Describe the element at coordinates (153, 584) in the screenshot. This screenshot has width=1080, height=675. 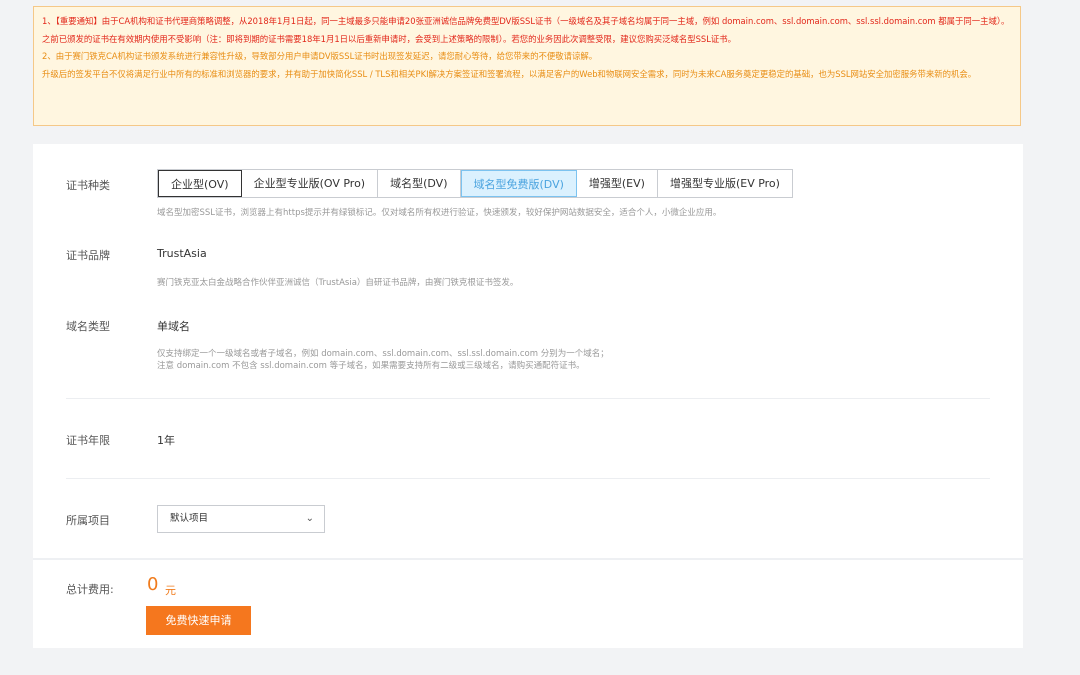
I see `total-cost-amount: 0` at that location.